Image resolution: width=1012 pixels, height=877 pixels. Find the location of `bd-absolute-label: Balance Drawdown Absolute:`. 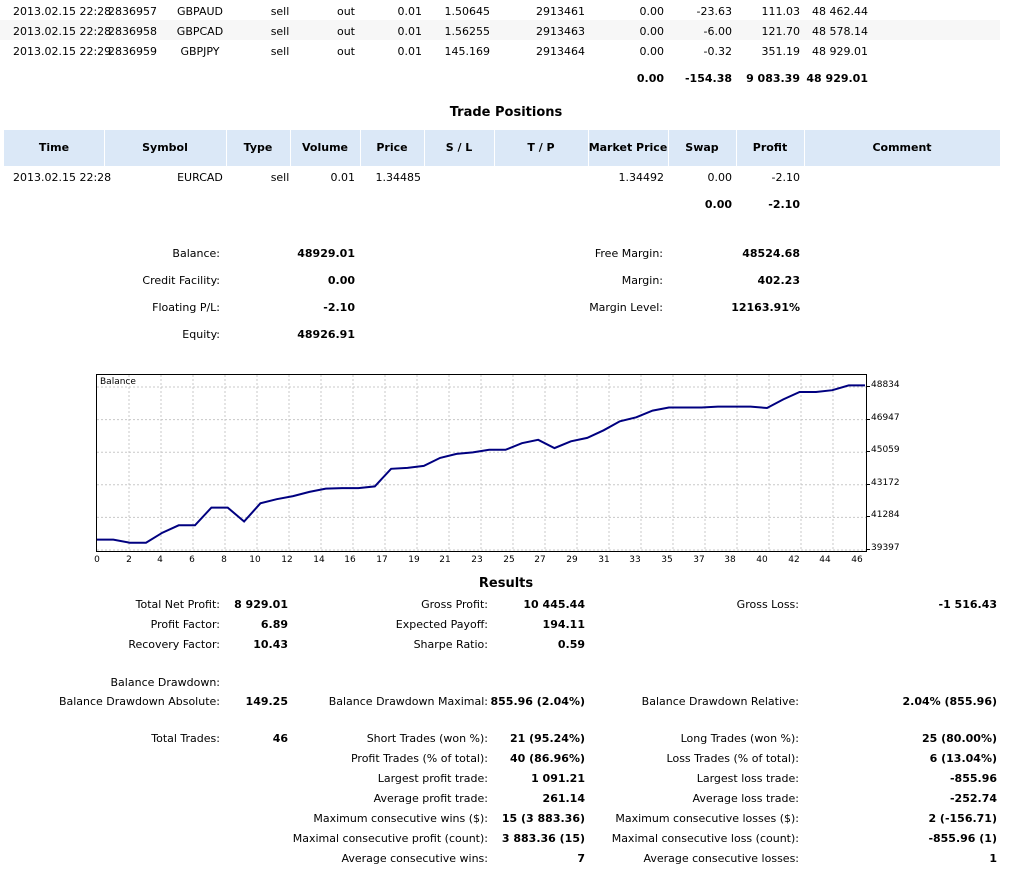

bd-absolute-label: Balance Drawdown Absolute: is located at coordinates (139, 701).